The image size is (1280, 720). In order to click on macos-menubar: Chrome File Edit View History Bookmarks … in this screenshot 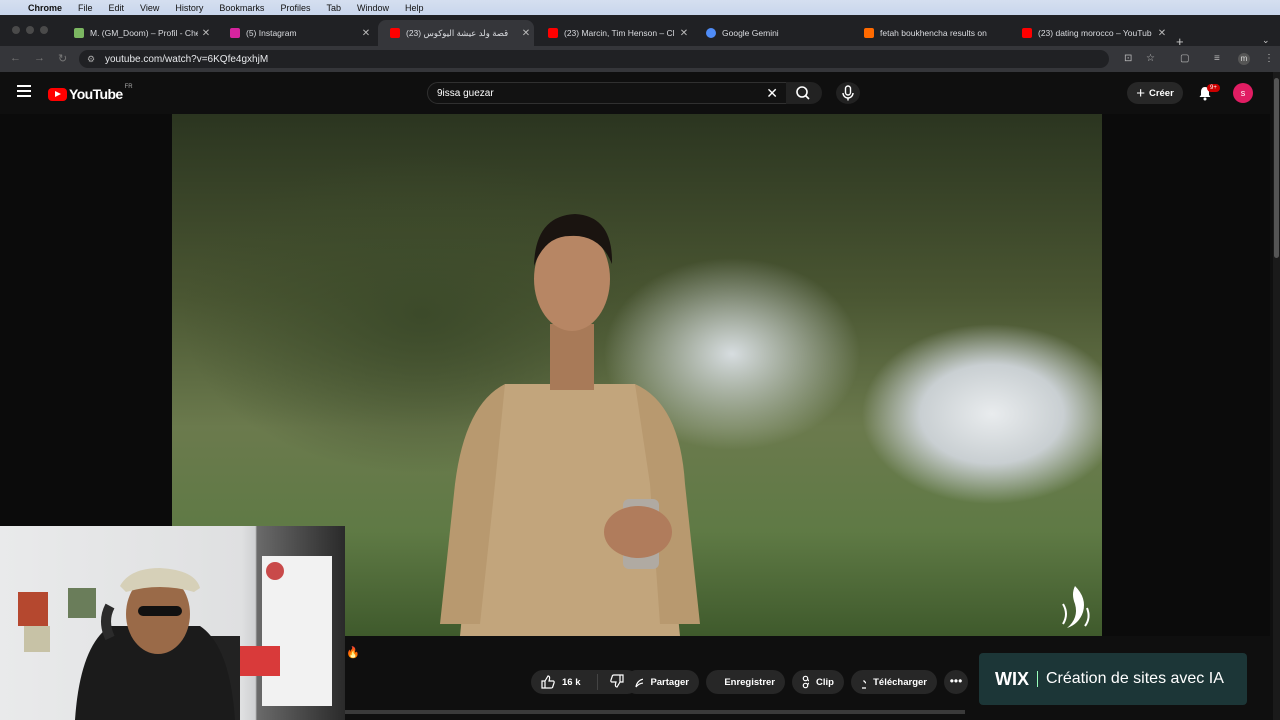, I will do `click(640, 7)`.